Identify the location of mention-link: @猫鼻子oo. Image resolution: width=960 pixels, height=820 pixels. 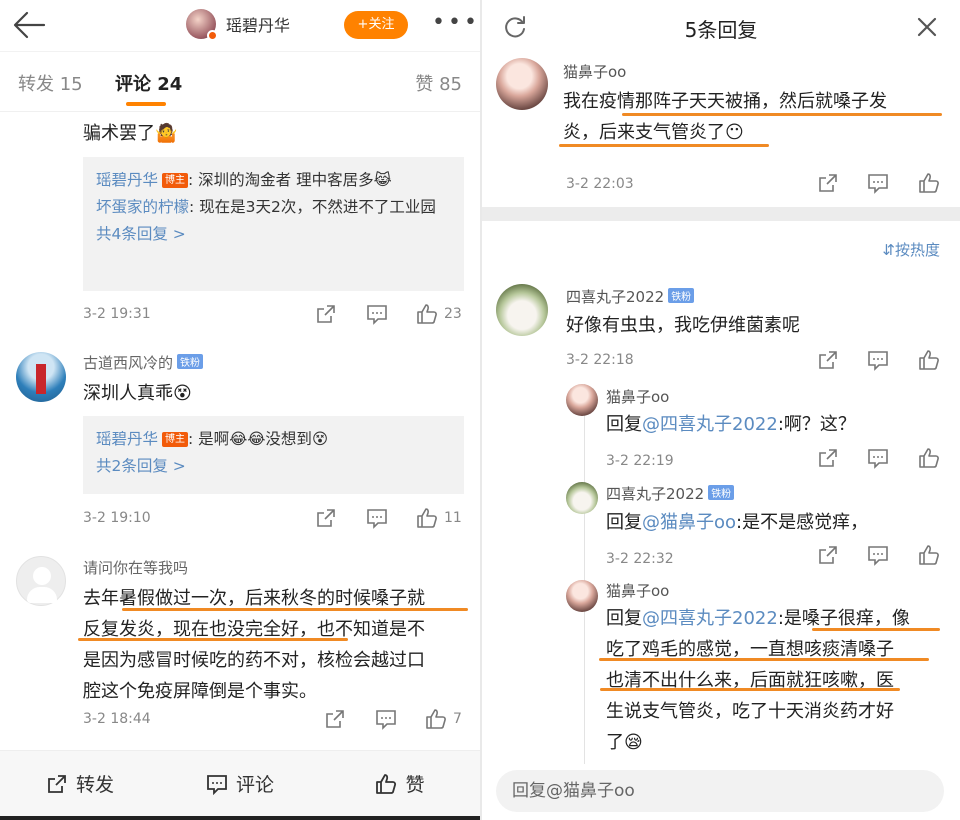
(689, 522).